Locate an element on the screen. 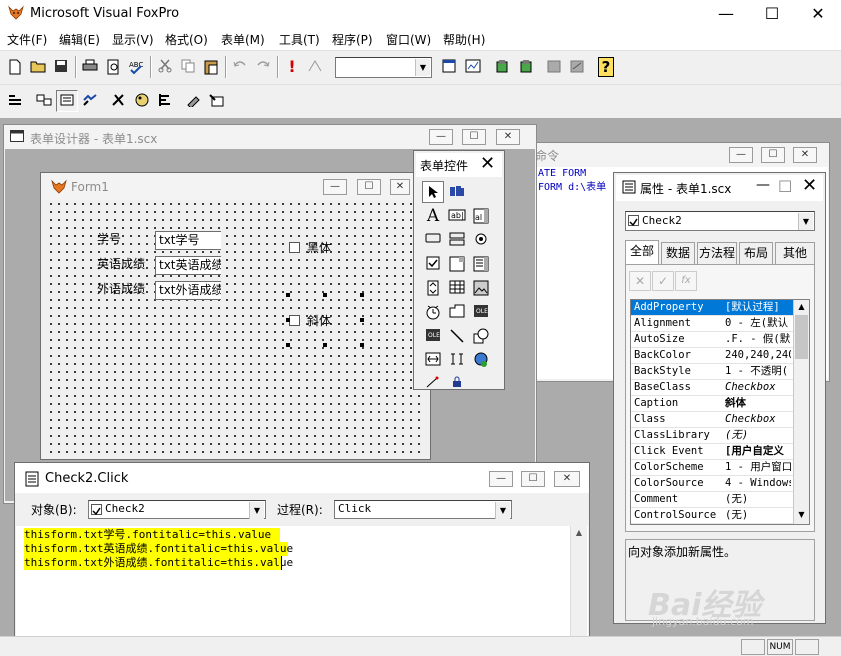  textbox-student-id: txt学号 is located at coordinates (188, 240).